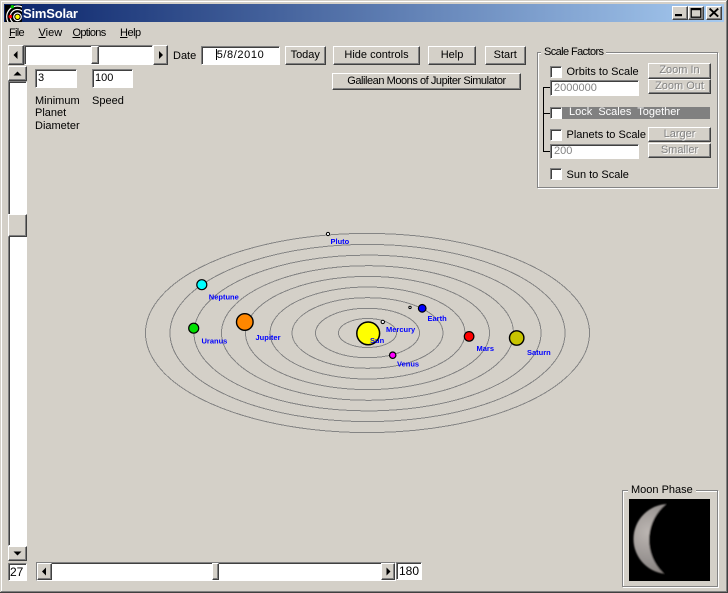  Describe the element at coordinates (340, 241) in the screenshot. I see `svg-text: Pluto` at that location.